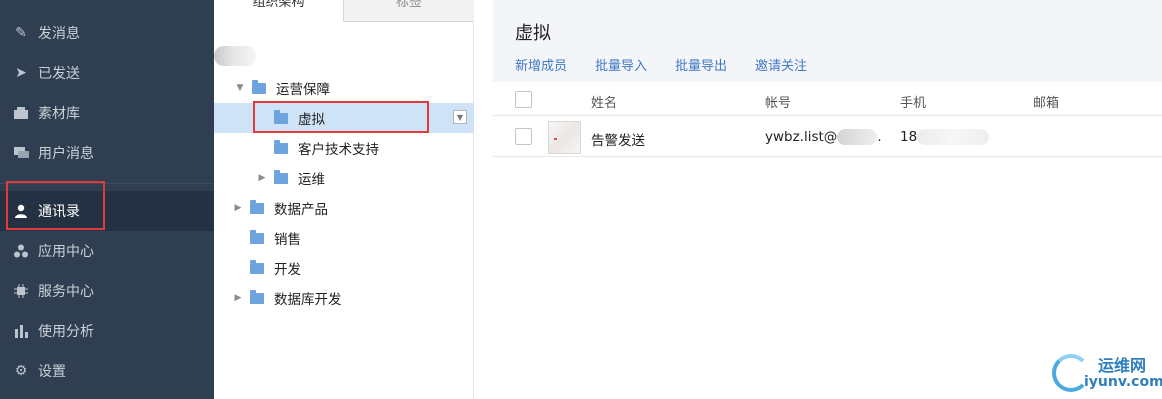 Image resolution: width=1162 pixels, height=399 pixels. I want to click on page-title: 虚拟, so click(533, 33).